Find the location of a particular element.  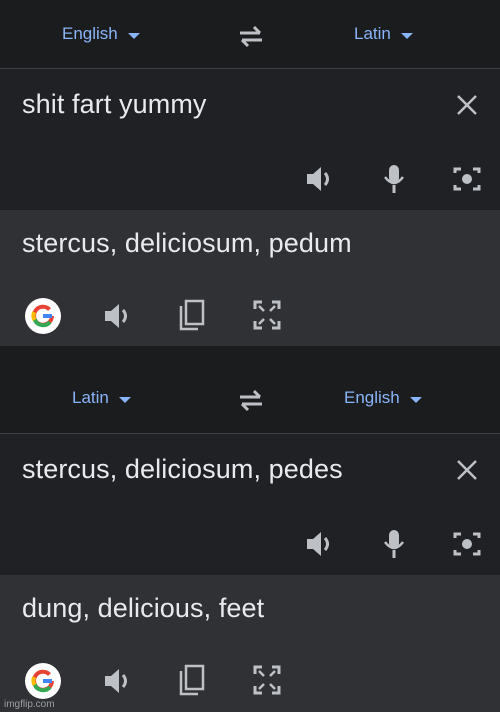

output-text: dung, delicious, feet is located at coordinates (143, 608).